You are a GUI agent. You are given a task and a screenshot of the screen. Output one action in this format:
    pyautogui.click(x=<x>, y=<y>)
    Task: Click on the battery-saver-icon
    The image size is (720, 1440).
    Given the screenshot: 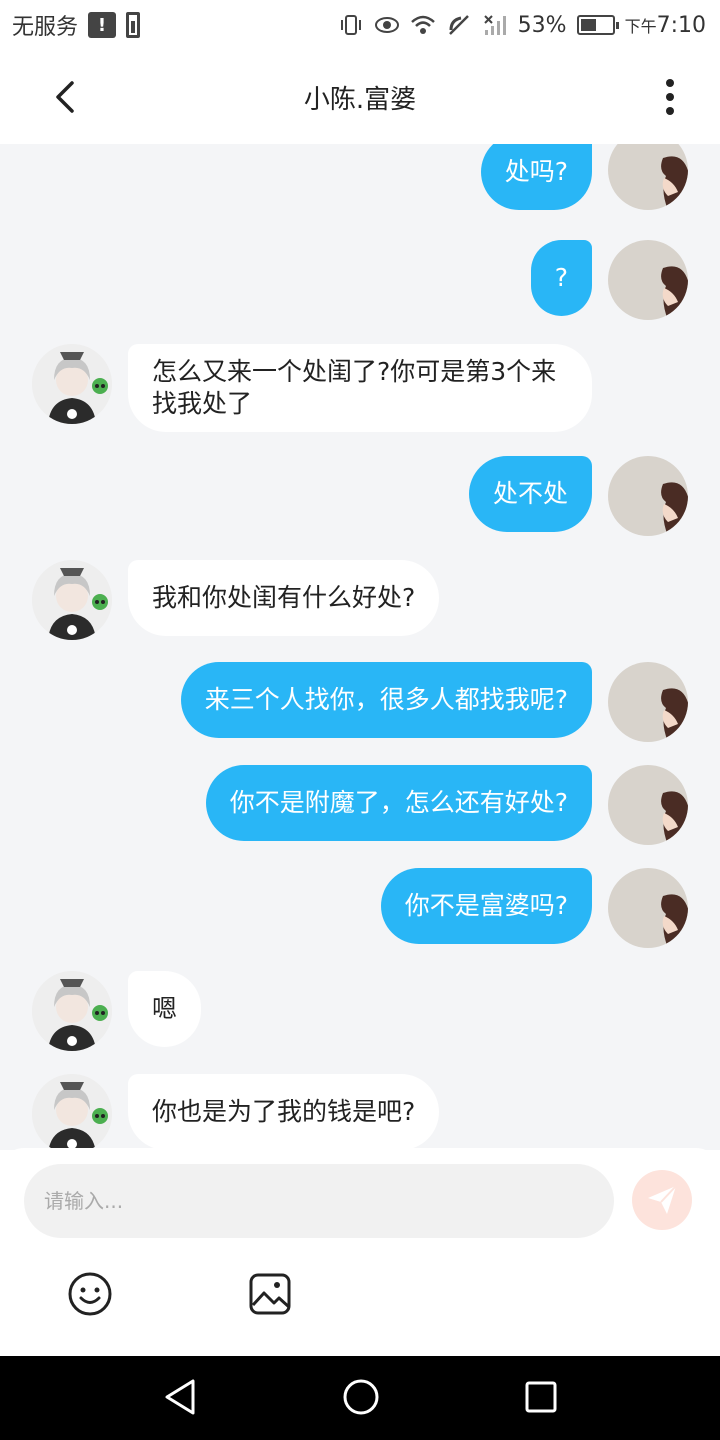 What is the action you would take?
    pyautogui.click(x=133, y=25)
    